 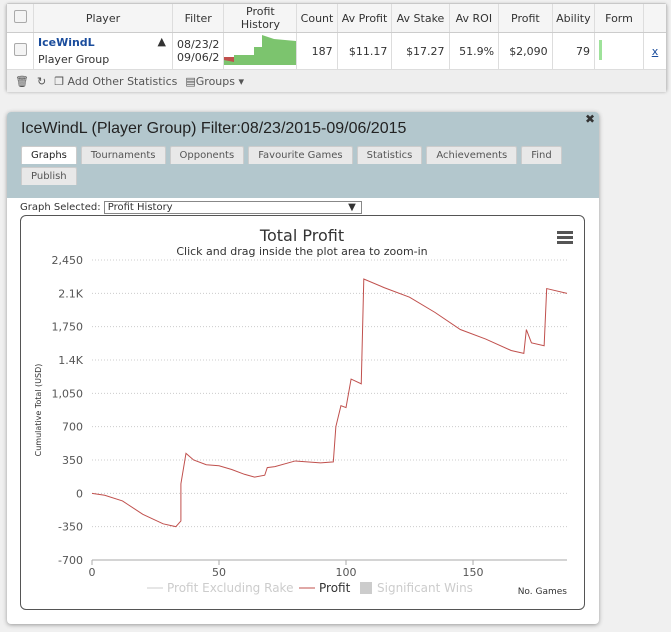 What do you see at coordinates (420, 50) in the screenshot?
I see `av-stake: $17.27` at bounding box center [420, 50].